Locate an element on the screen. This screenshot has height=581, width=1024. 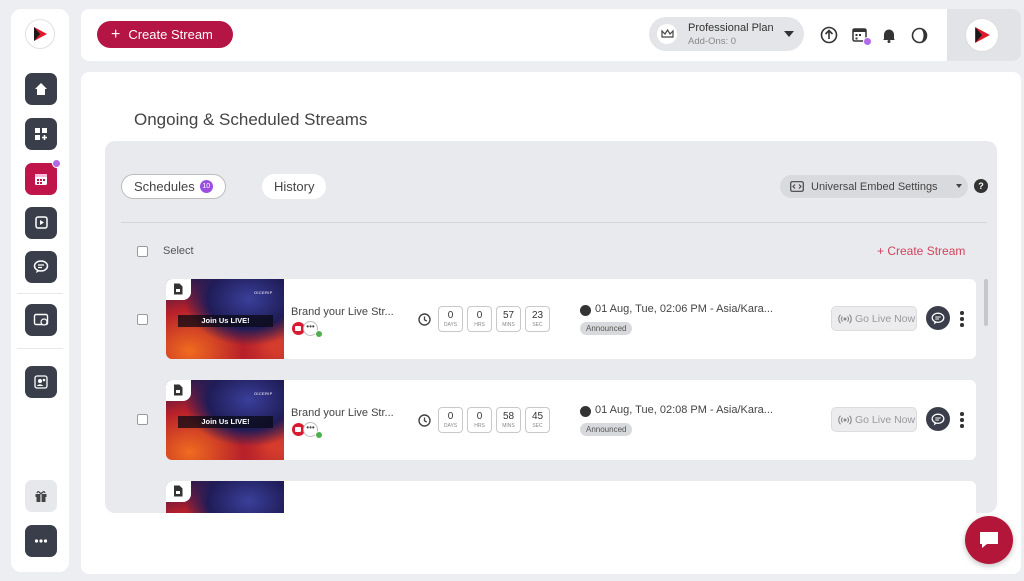
help-icon: ? is located at coordinates (981, 186).